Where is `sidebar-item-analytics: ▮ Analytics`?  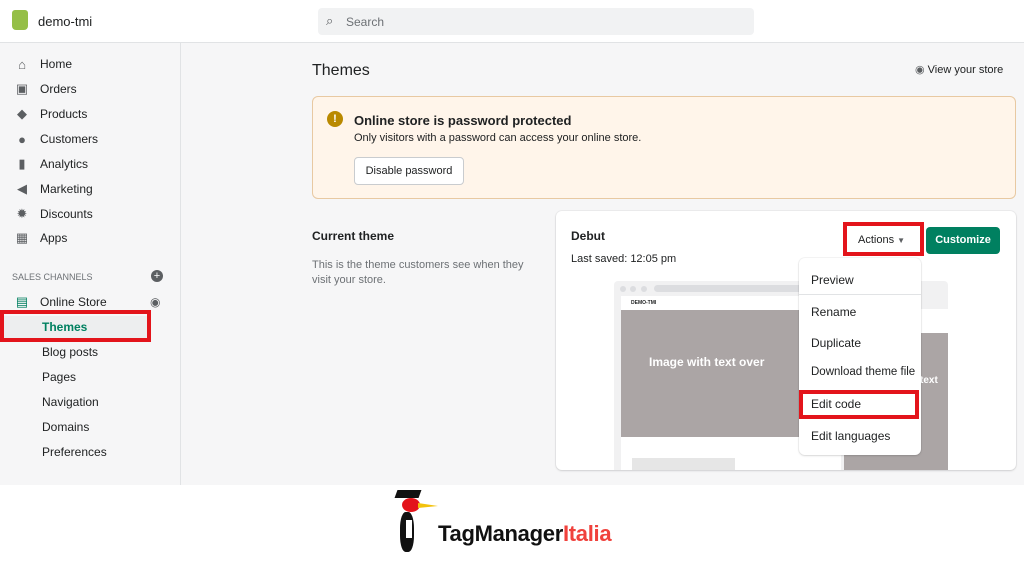
sidebar-item-analytics: ▮ Analytics is located at coordinates (90, 164).